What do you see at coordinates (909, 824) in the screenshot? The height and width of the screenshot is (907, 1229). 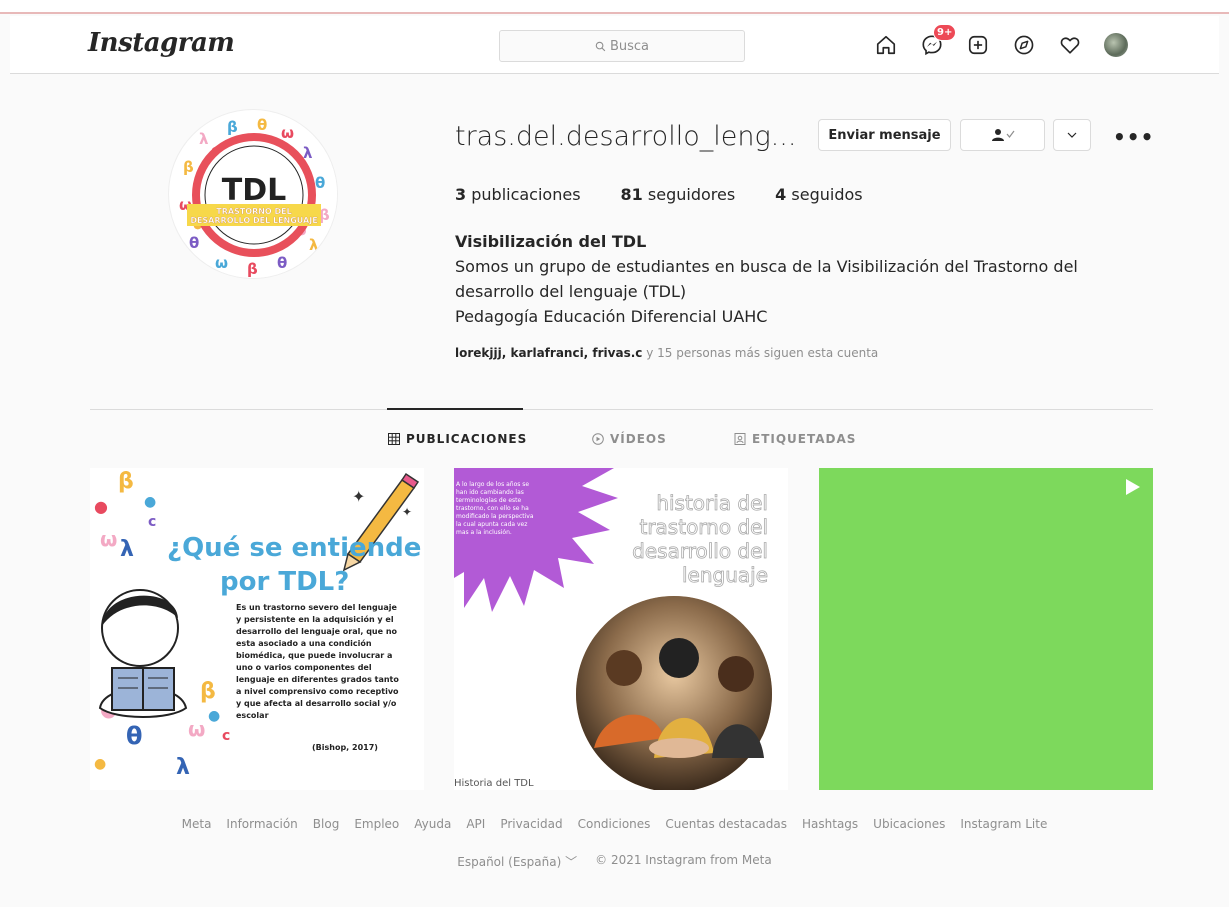 I see `footer-link-locations: Ubicaciones` at bounding box center [909, 824].